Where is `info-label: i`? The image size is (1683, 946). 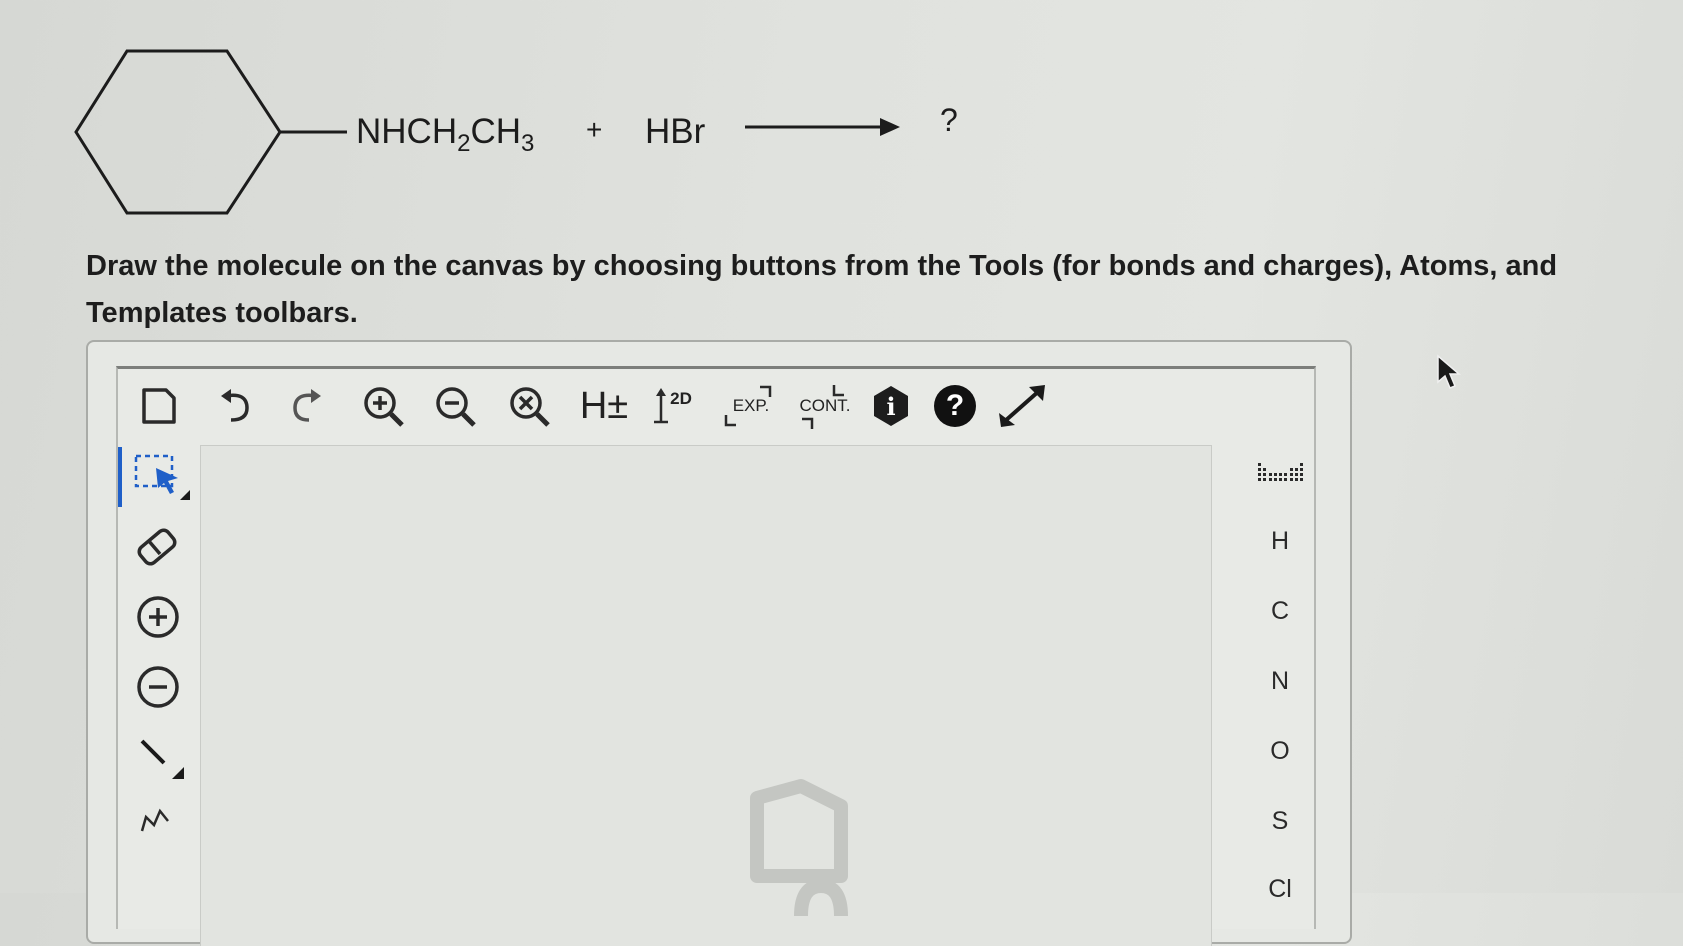
info-label: i is located at coordinates (891, 406).